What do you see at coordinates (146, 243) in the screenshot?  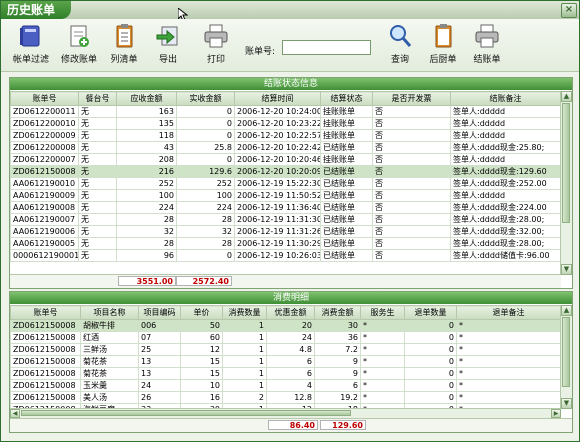 I see `bills-table-cell: 28` at bounding box center [146, 243].